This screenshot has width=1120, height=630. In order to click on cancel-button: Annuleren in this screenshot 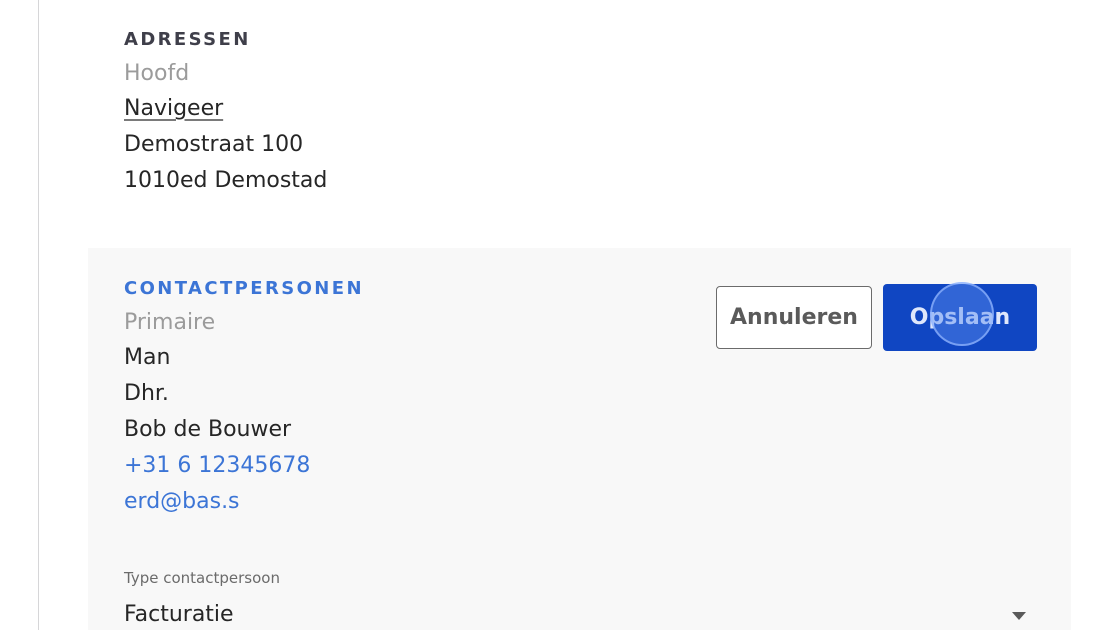, I will do `click(794, 317)`.